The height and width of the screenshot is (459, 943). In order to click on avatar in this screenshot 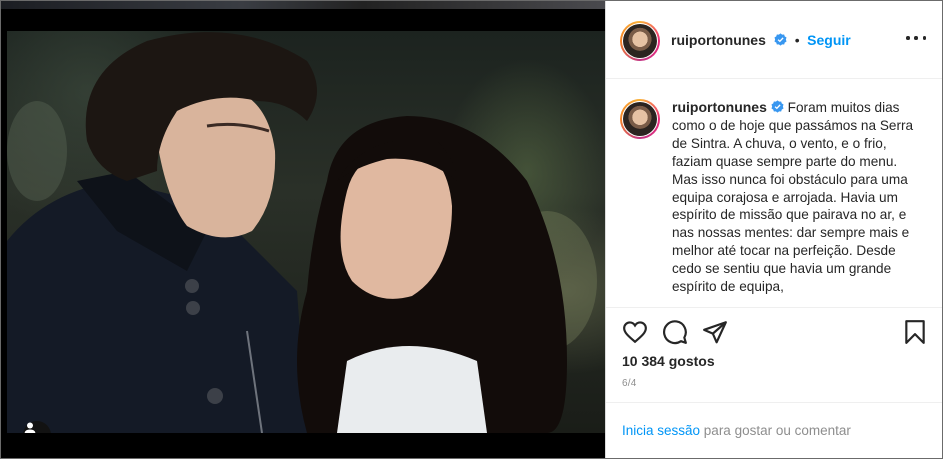, I will do `click(640, 41)`.